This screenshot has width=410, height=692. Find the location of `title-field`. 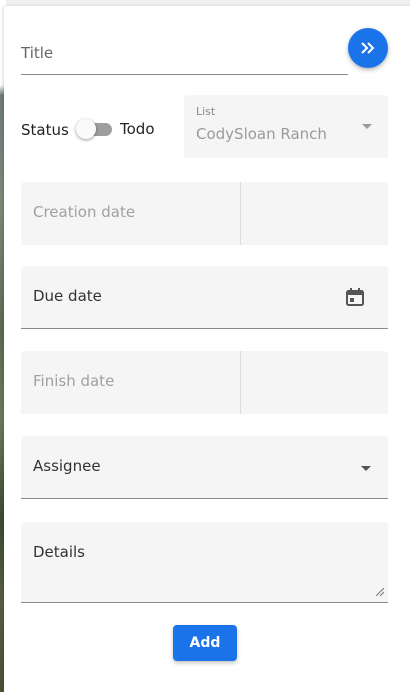

title-field is located at coordinates (184, 52).